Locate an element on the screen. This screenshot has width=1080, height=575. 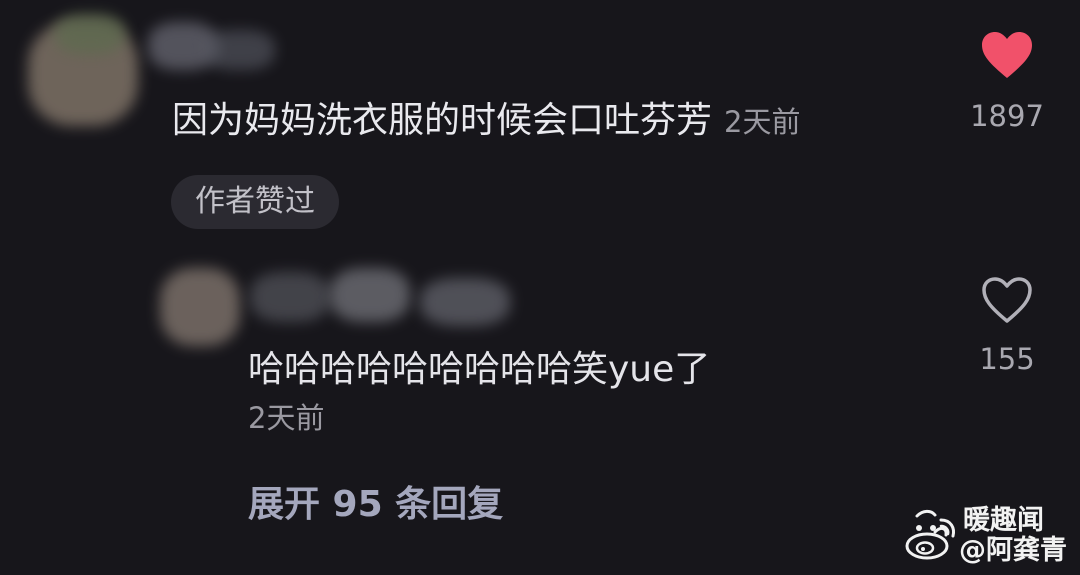
reply-text: 哈哈哈哈哈哈哈哈哈笑yue了 is located at coordinates (479, 369).